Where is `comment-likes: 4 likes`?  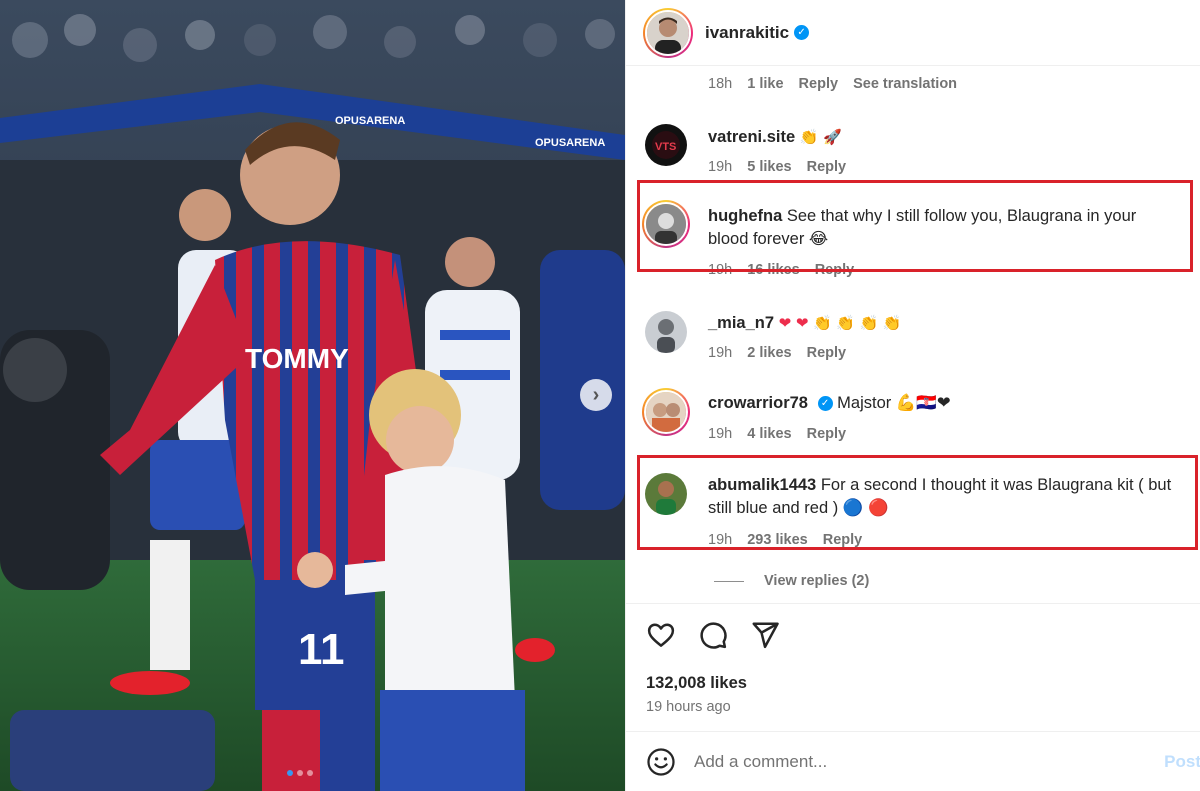
comment-likes: 4 likes is located at coordinates (769, 434).